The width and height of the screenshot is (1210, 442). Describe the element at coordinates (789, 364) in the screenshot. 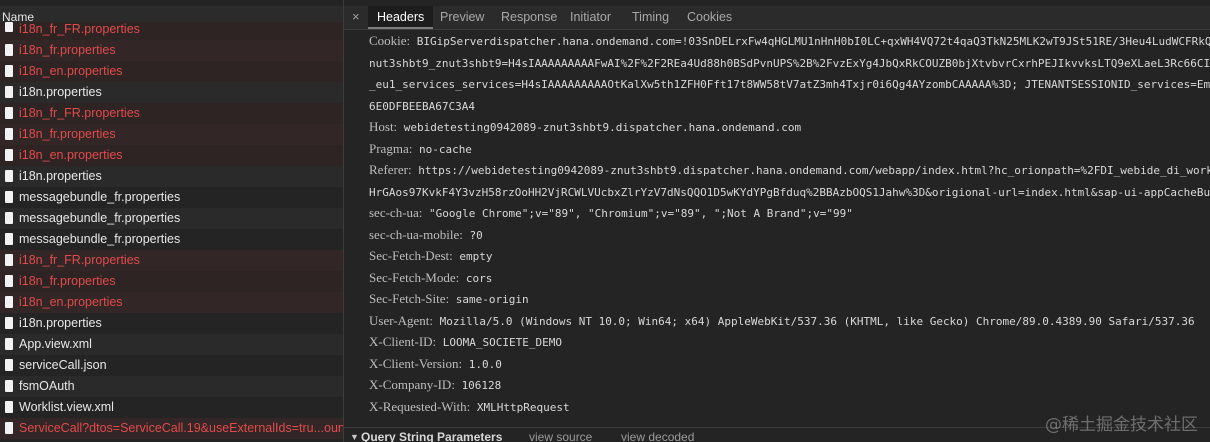

I see `header-line: X-Client-Version: 1.0.0` at that location.